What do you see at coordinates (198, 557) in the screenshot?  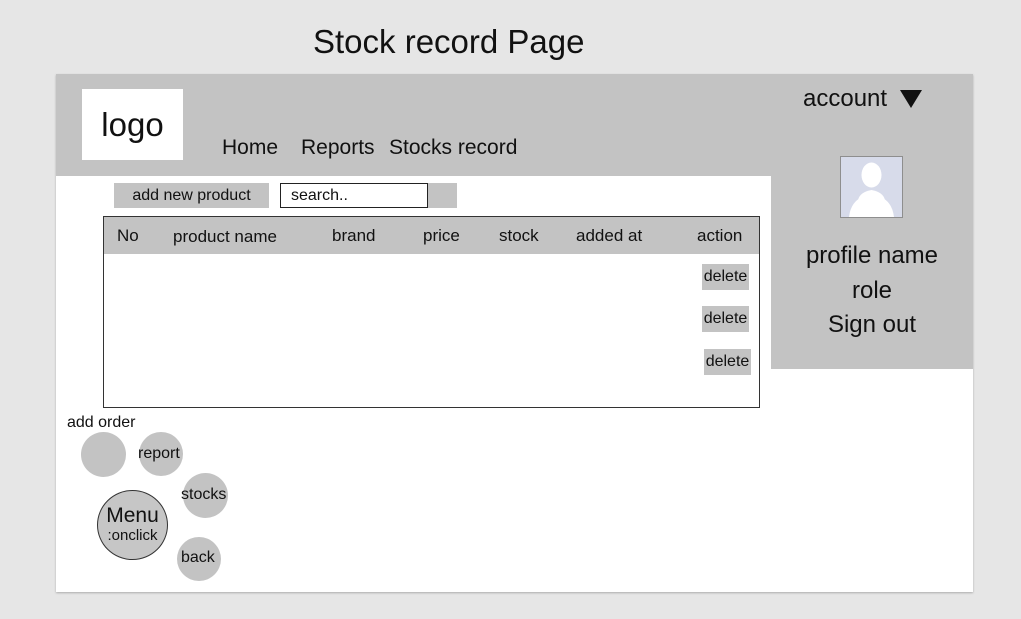 I see `back-label: back` at bounding box center [198, 557].